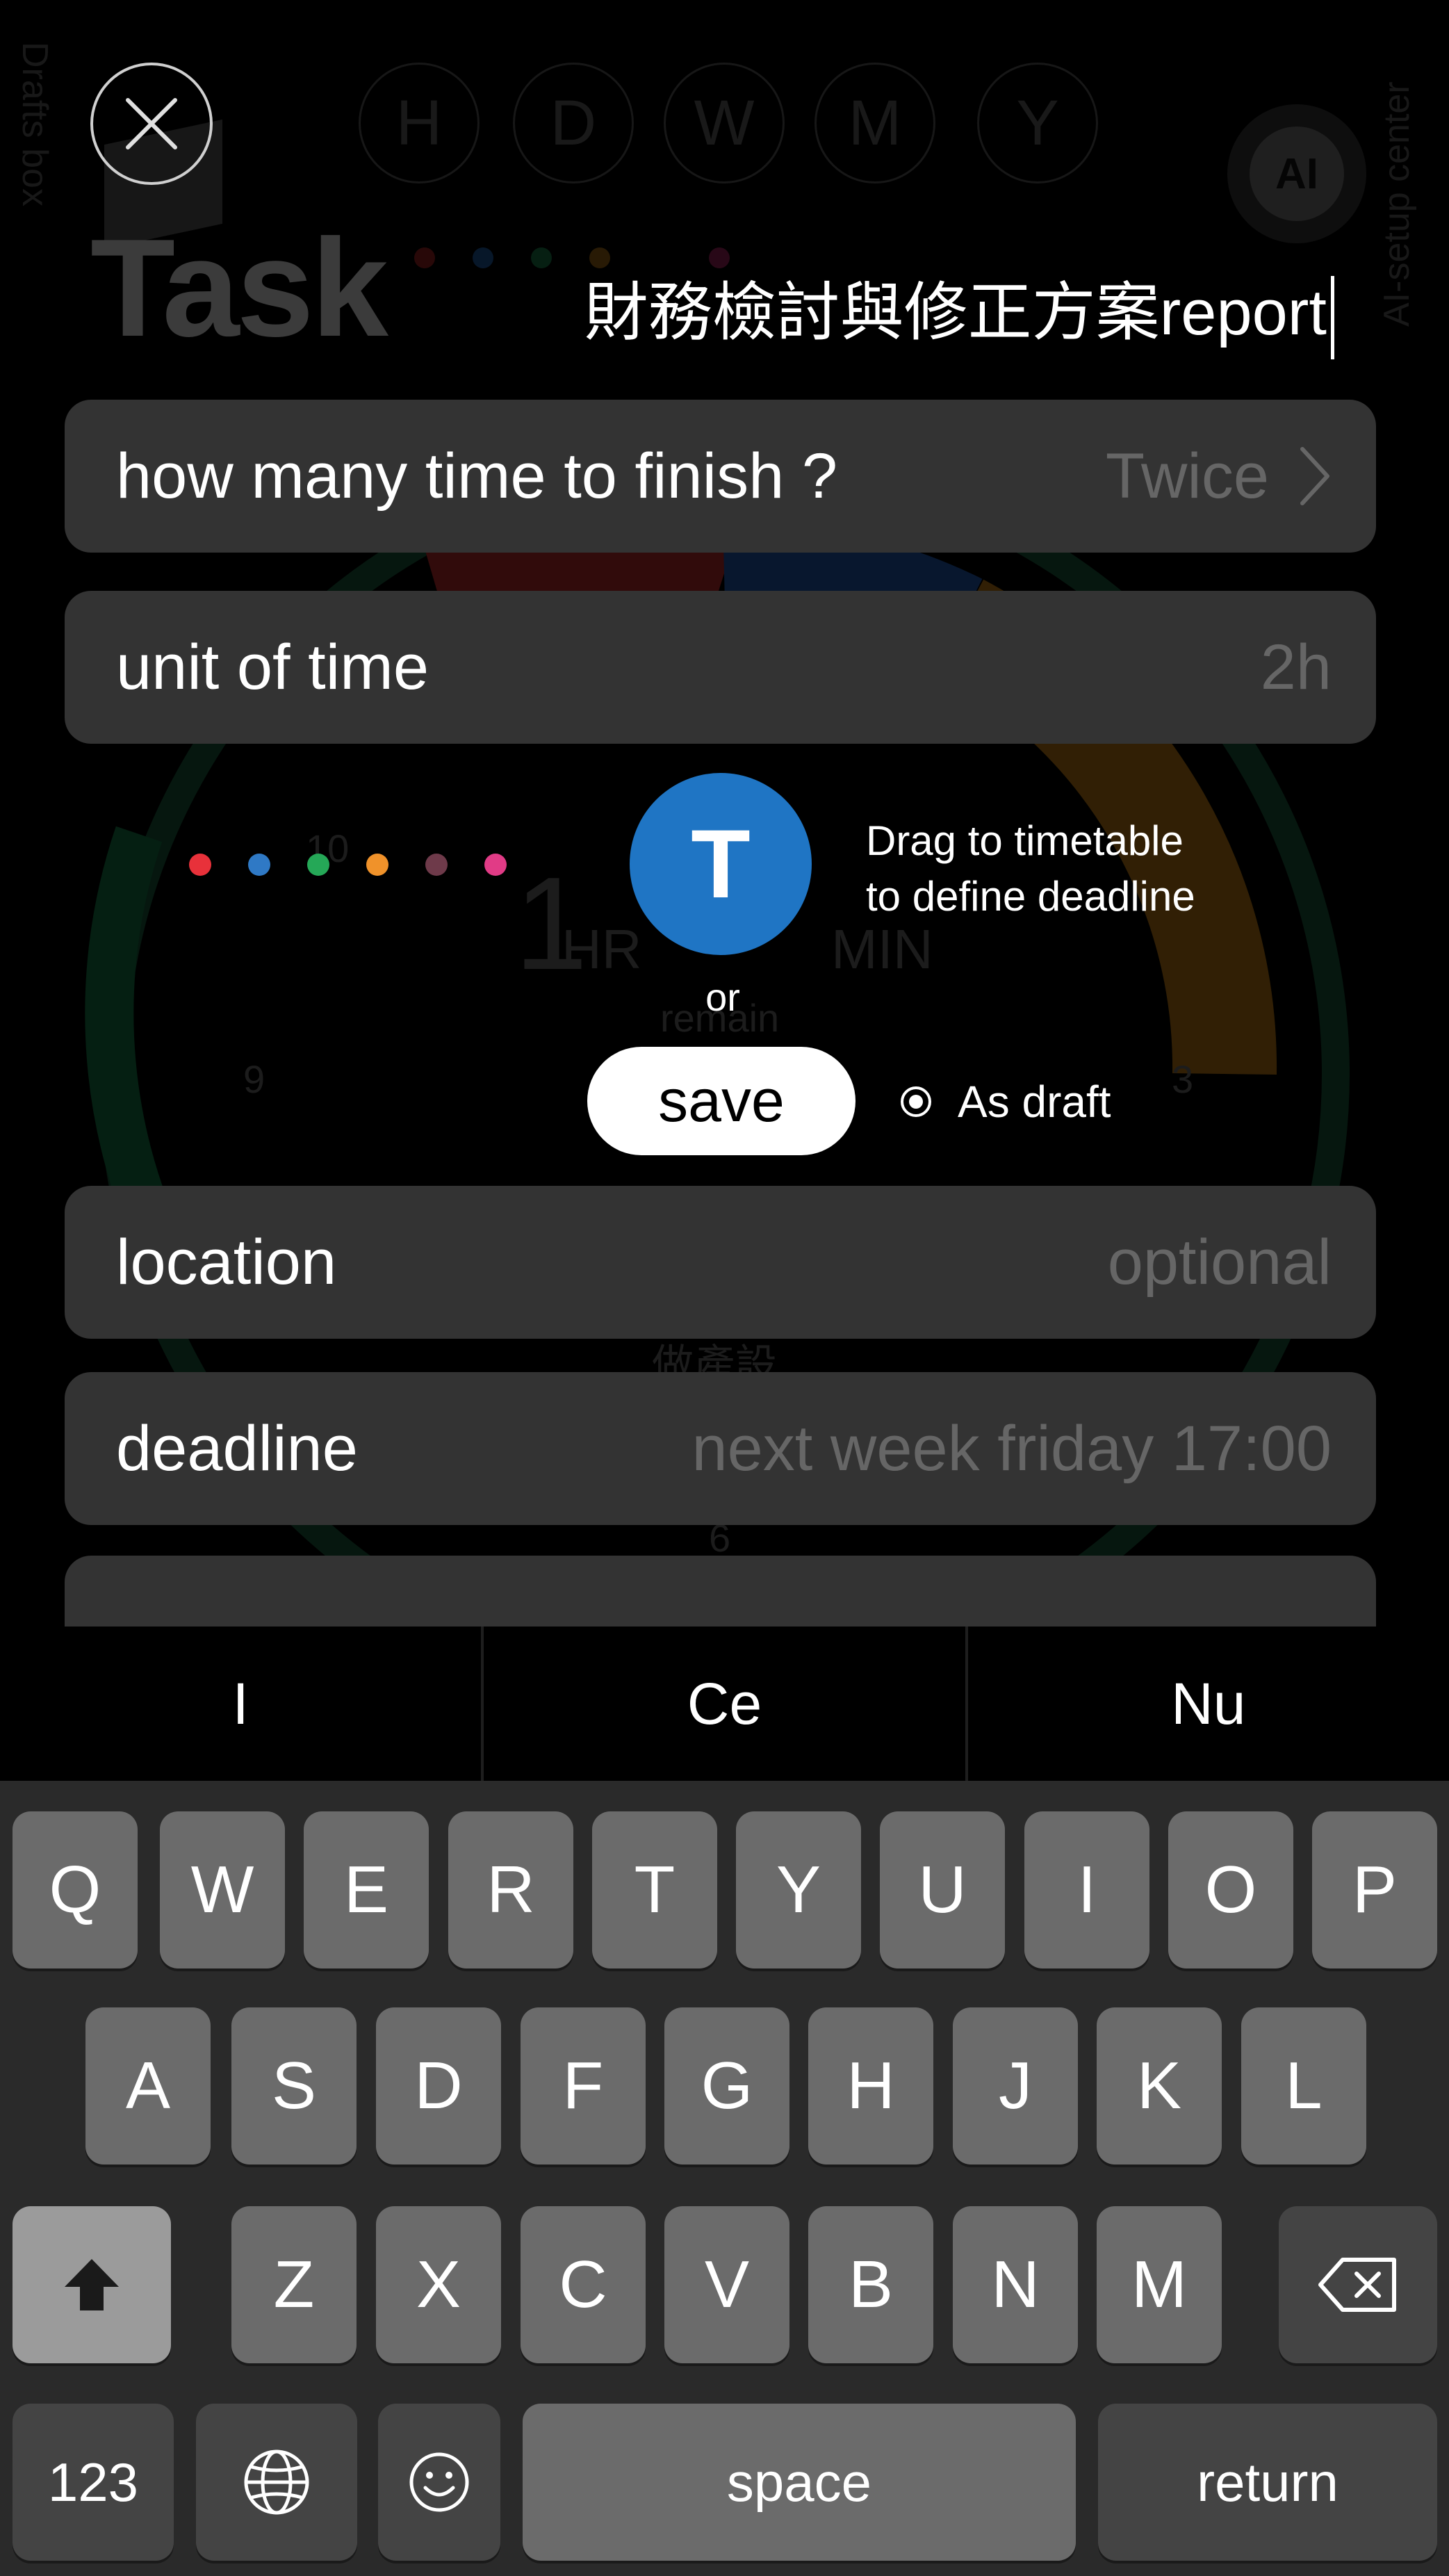  What do you see at coordinates (720, 667) in the screenshot?
I see `unit-of-time-row: unit of time 2h` at bounding box center [720, 667].